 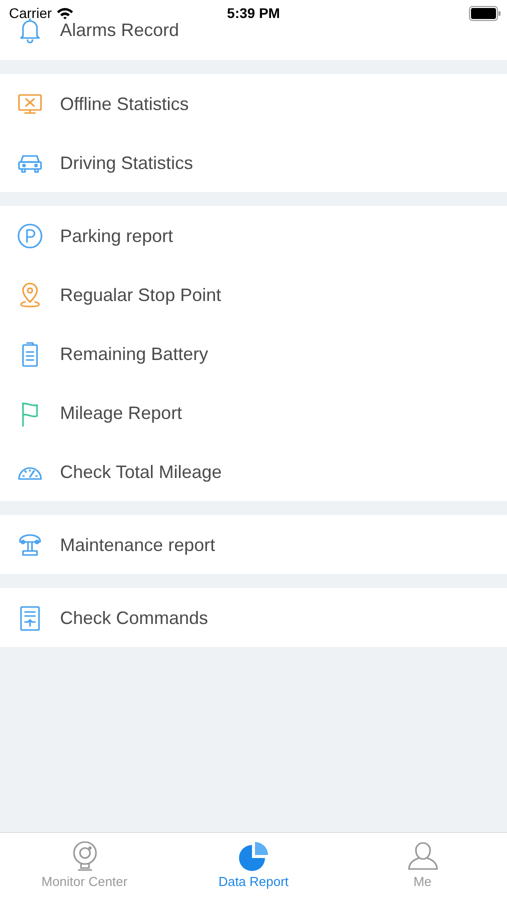 I want to click on menu-item: Check Commands, so click(x=134, y=617).